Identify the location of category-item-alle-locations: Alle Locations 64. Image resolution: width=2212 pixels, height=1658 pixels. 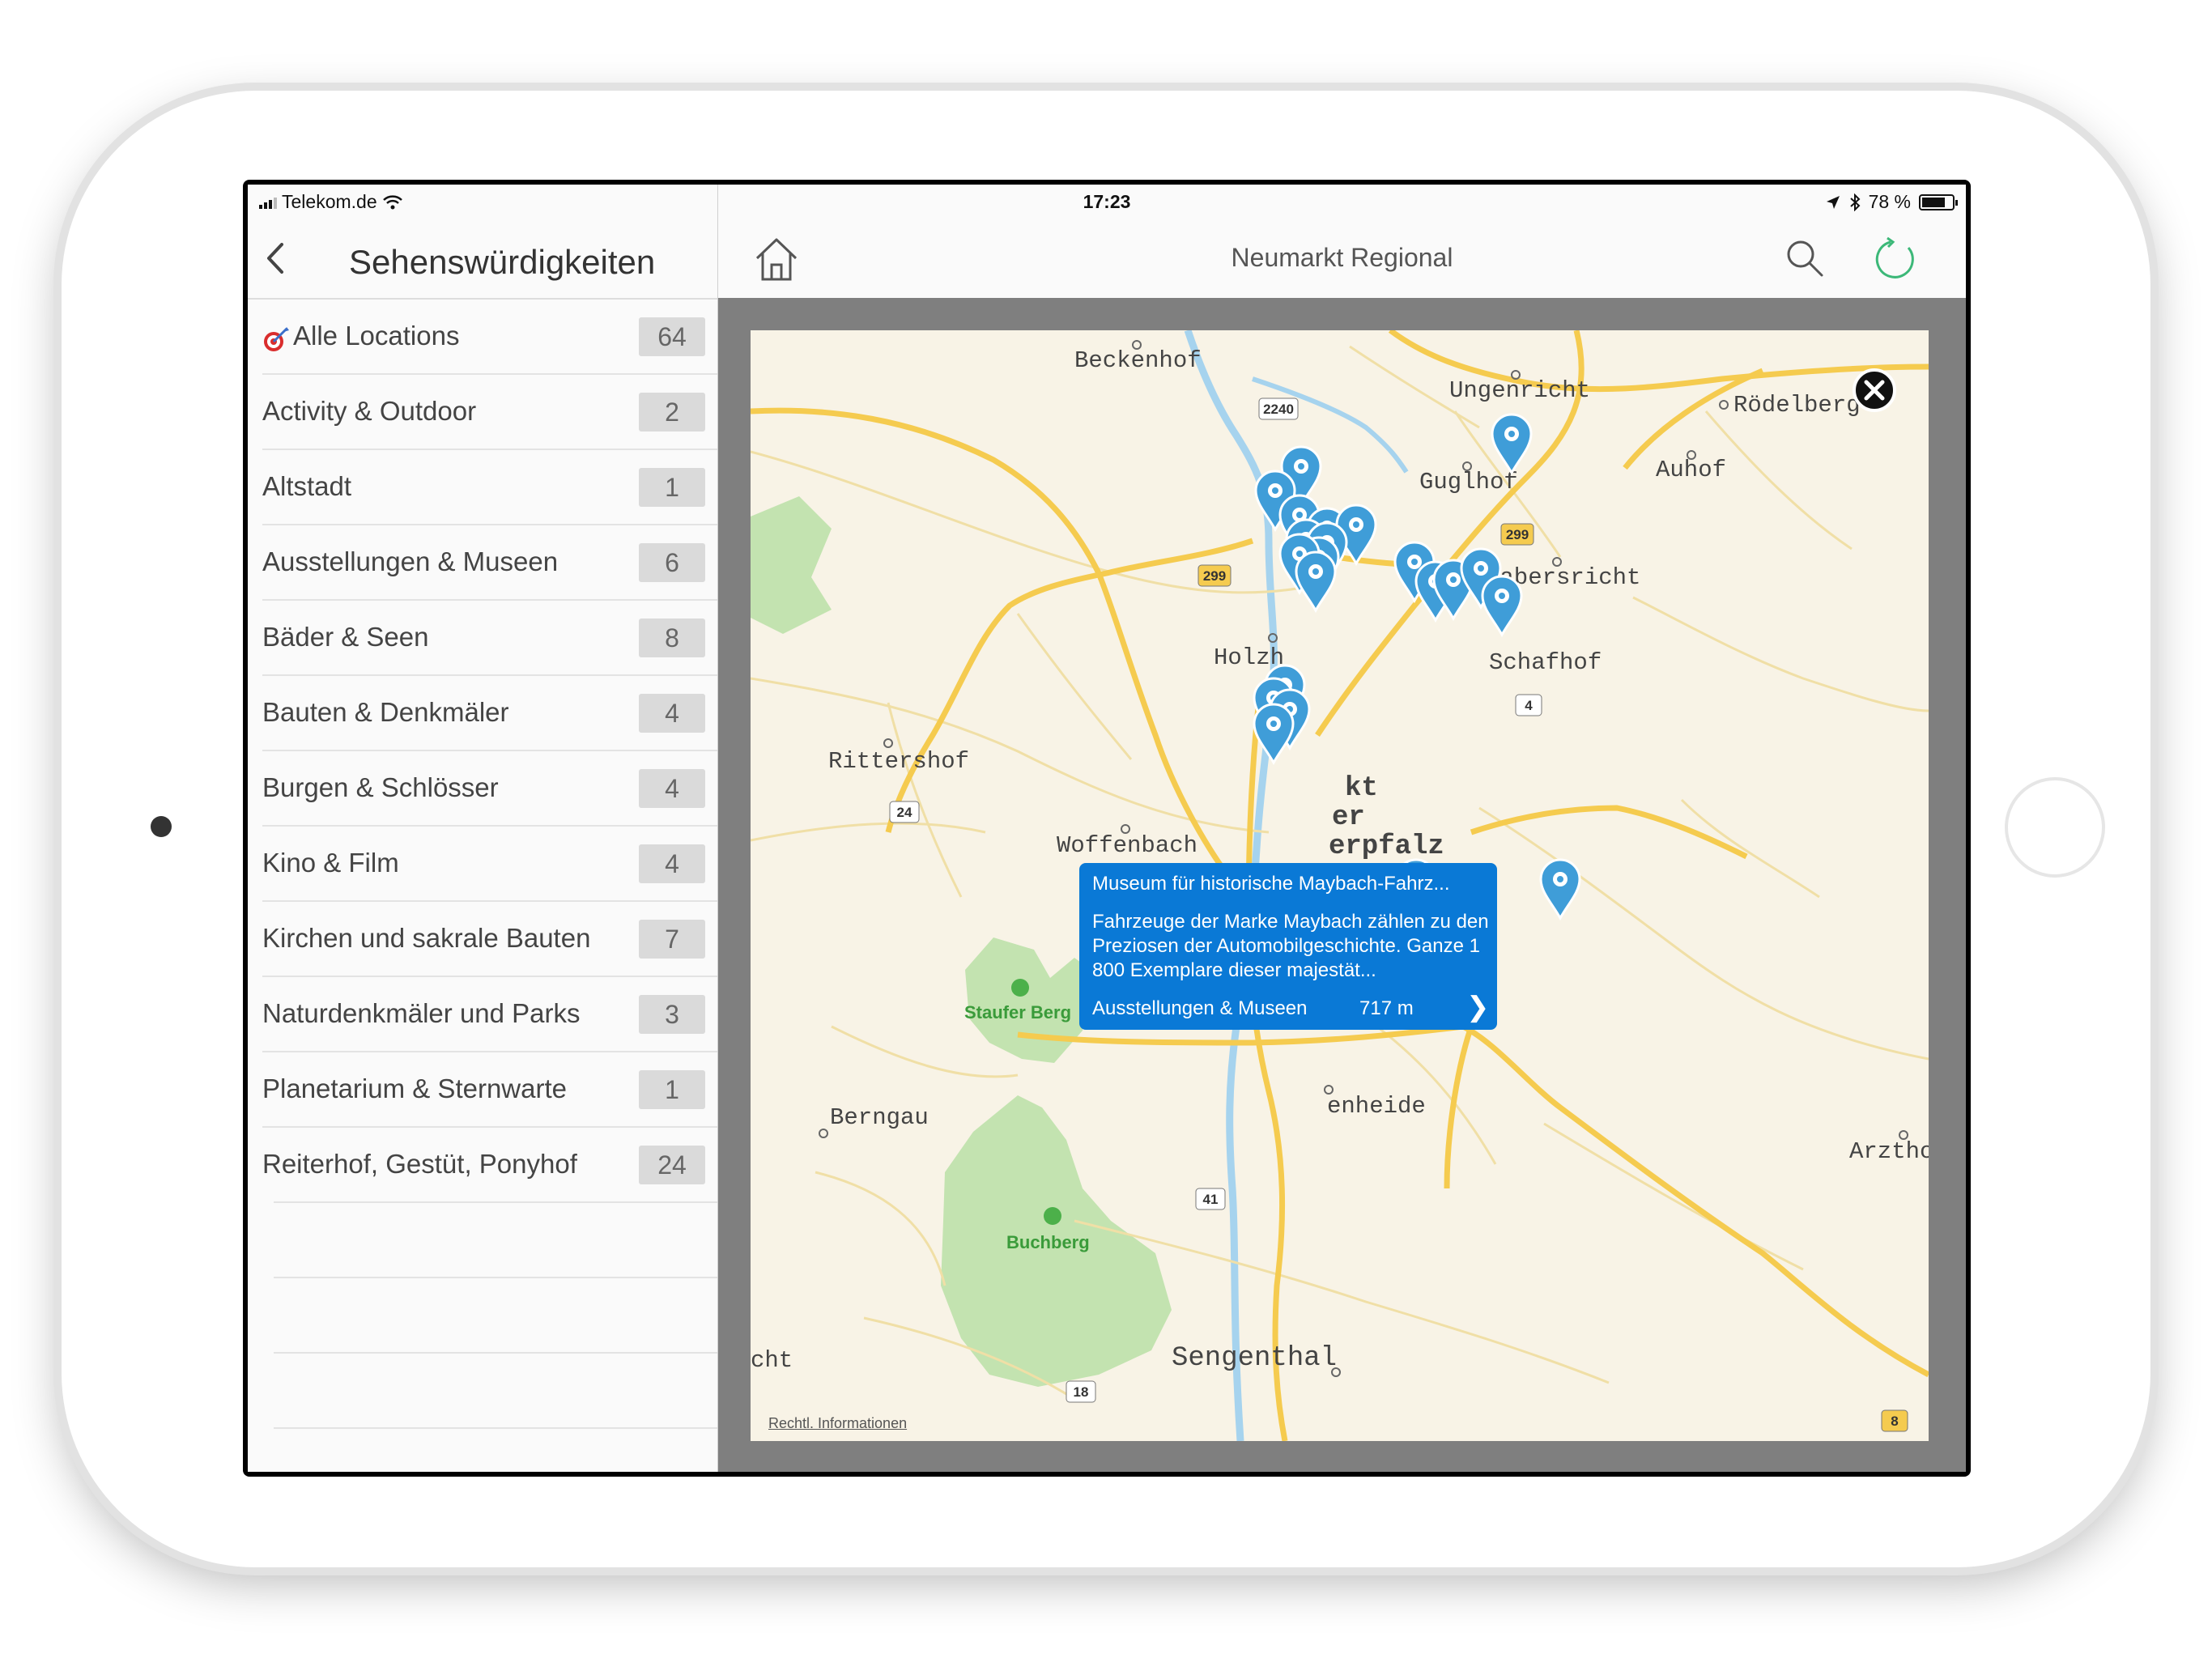
(483, 337).